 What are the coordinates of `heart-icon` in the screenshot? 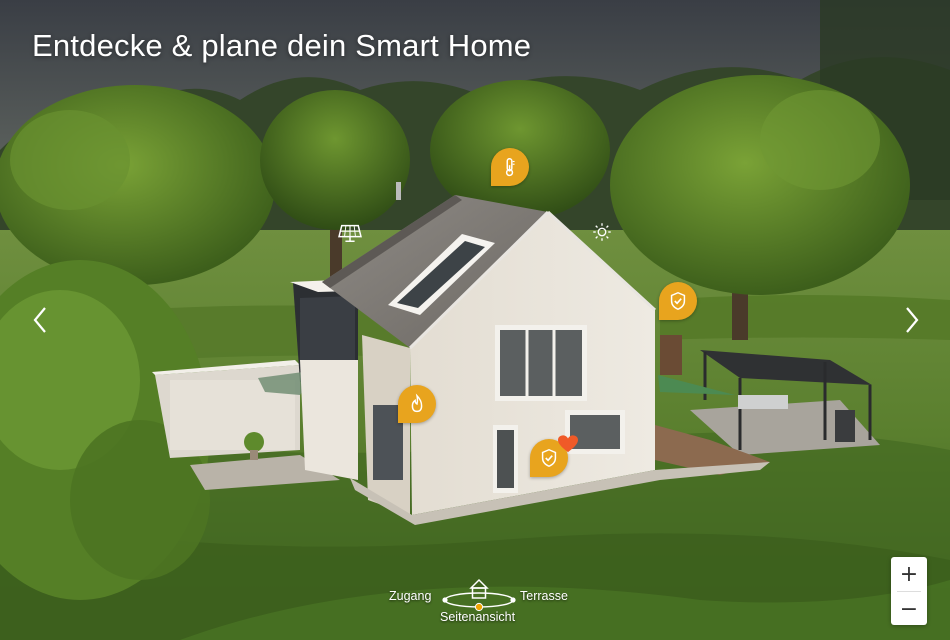 It's located at (568, 444).